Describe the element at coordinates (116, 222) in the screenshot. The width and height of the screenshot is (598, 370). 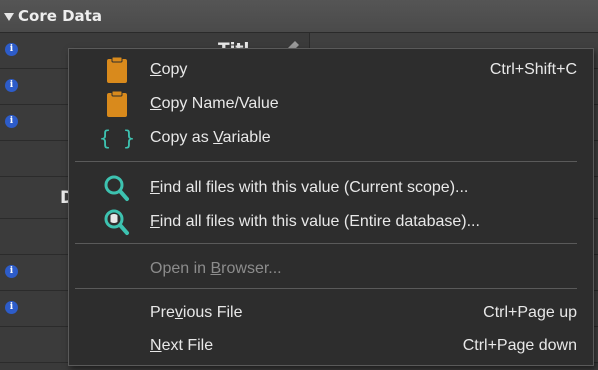
I see `database-magnifier-icon` at that location.